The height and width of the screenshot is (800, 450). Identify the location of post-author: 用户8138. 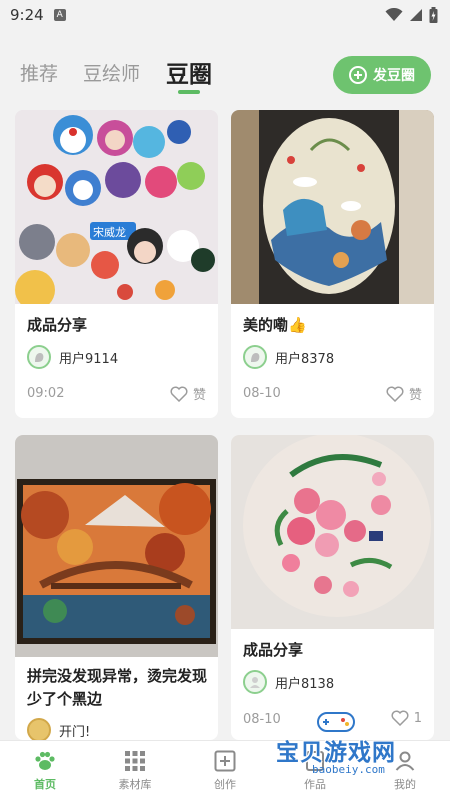
(288, 682).